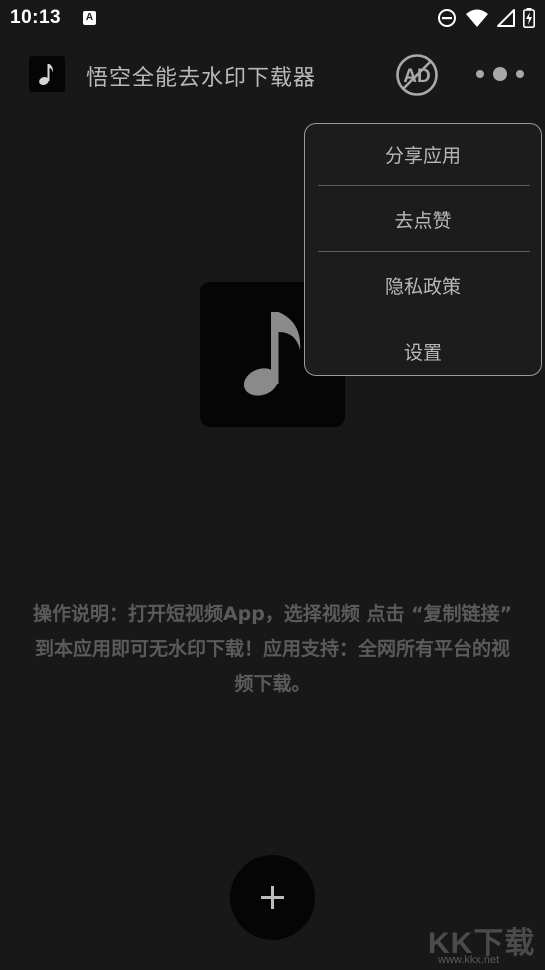  What do you see at coordinates (272, 897) in the screenshot?
I see `add-button` at bounding box center [272, 897].